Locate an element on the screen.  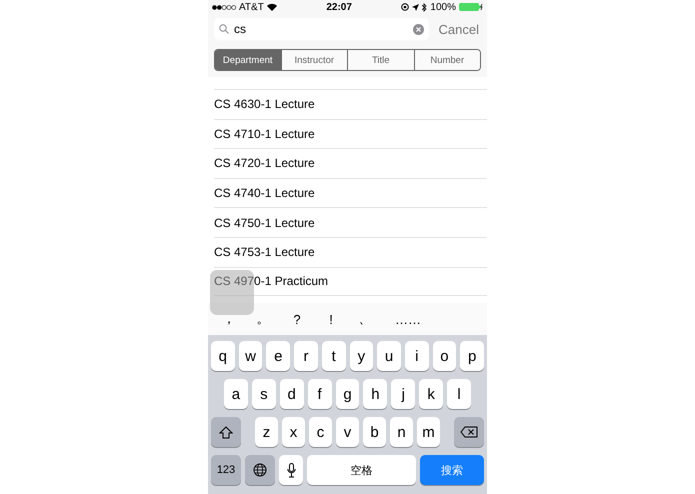
carrier: AT&T is located at coordinates (251, 7).